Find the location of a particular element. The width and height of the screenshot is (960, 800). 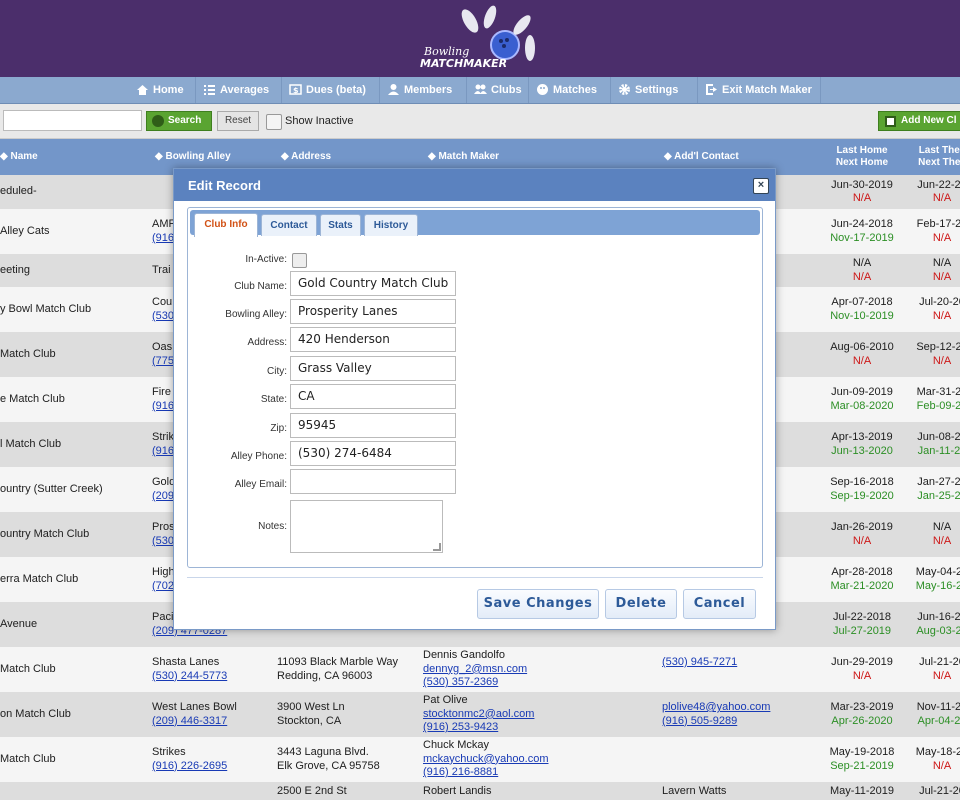

nav-exit: Exit Match Maker is located at coordinates (759, 90).